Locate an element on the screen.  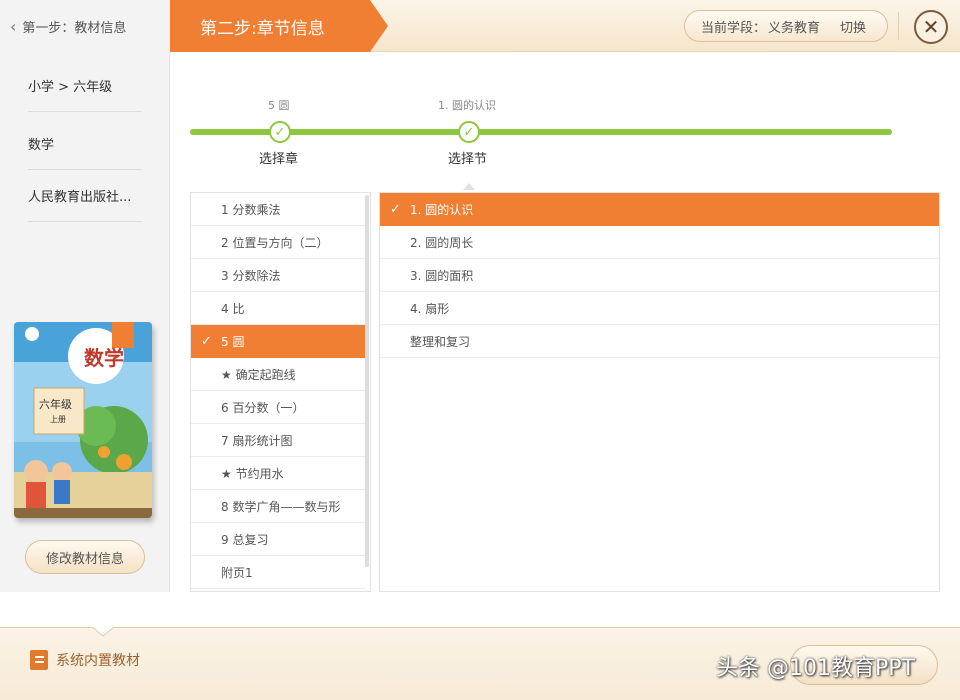
chapter-label: 3 分数除法 is located at coordinates (251, 275).